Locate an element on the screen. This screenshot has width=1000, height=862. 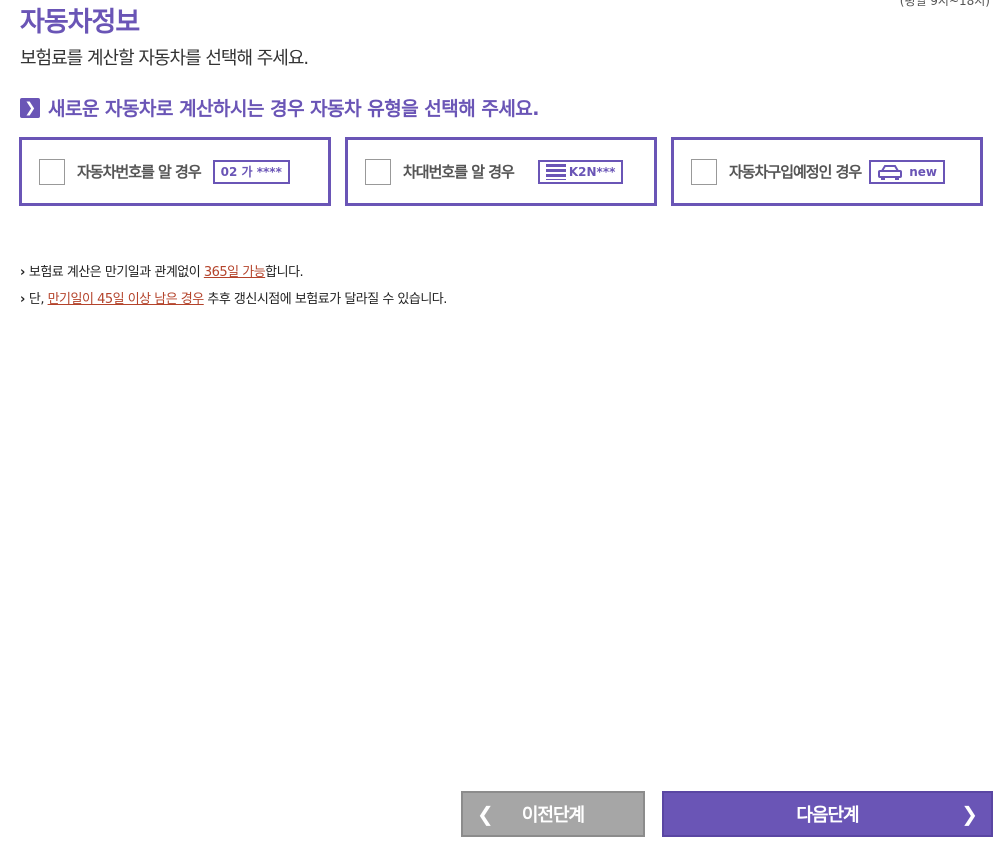
badge-text: 02 가 **** is located at coordinates (251, 172).